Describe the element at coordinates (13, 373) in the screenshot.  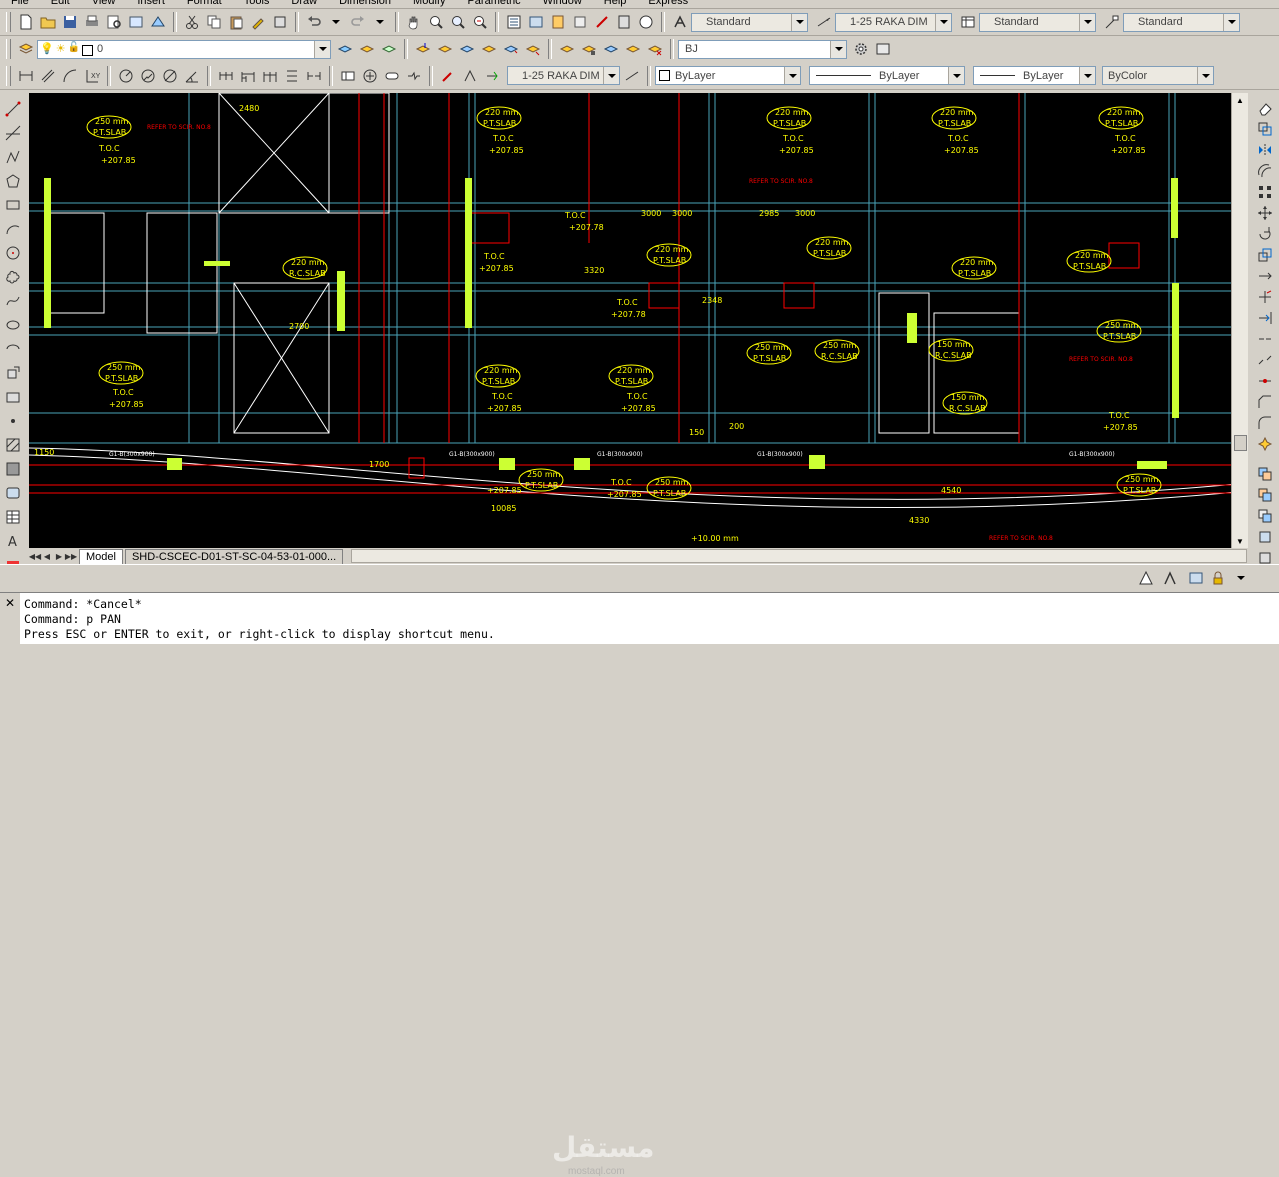
I see `insert-block-icon` at that location.